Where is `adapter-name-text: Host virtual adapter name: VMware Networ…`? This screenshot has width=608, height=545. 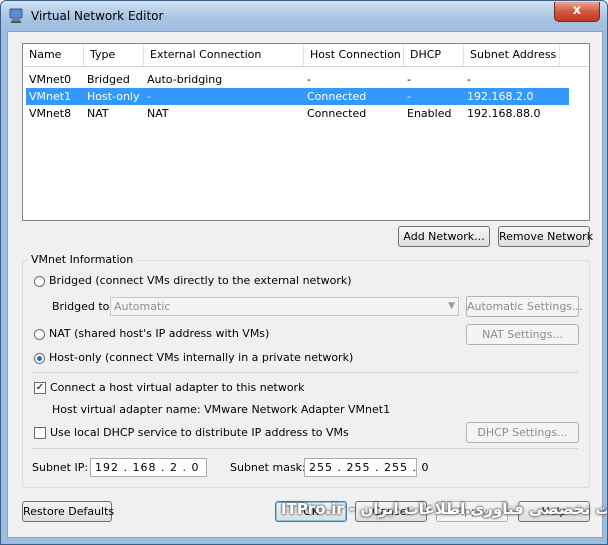 adapter-name-text: Host virtual adapter name: VMware Networ… is located at coordinates (221, 409).